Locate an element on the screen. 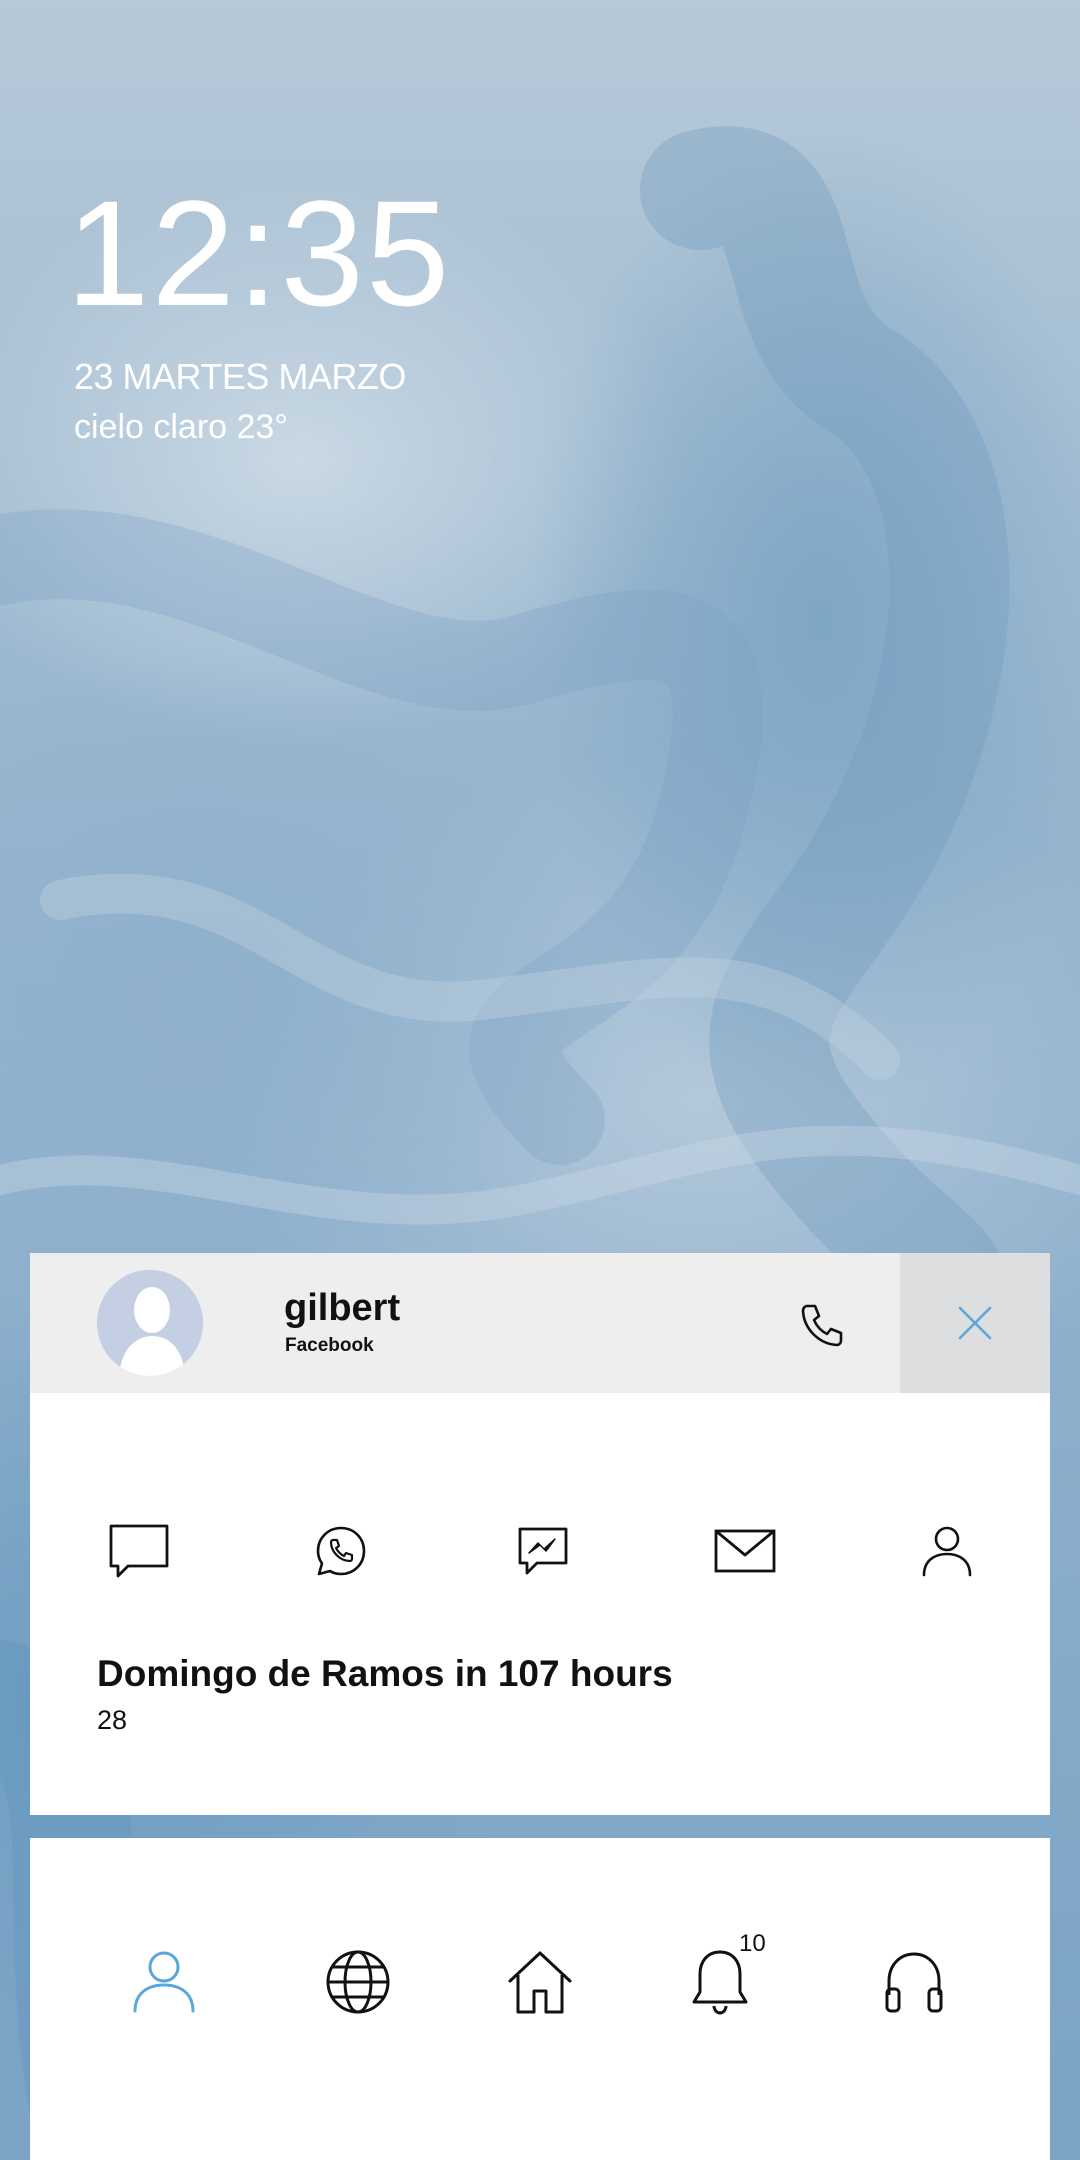 The width and height of the screenshot is (1080, 2160). bottom-dock: 10 is located at coordinates (540, 1999).